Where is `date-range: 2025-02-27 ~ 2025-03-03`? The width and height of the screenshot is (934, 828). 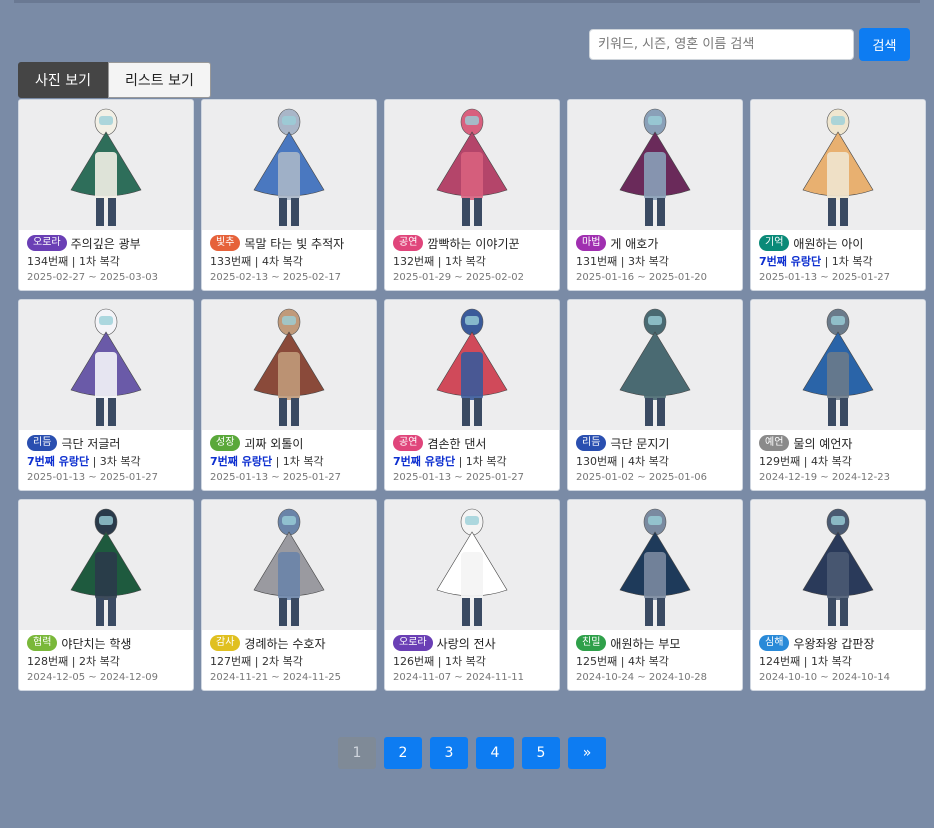 date-range: 2025-02-27 ~ 2025-03-03 is located at coordinates (92, 277).